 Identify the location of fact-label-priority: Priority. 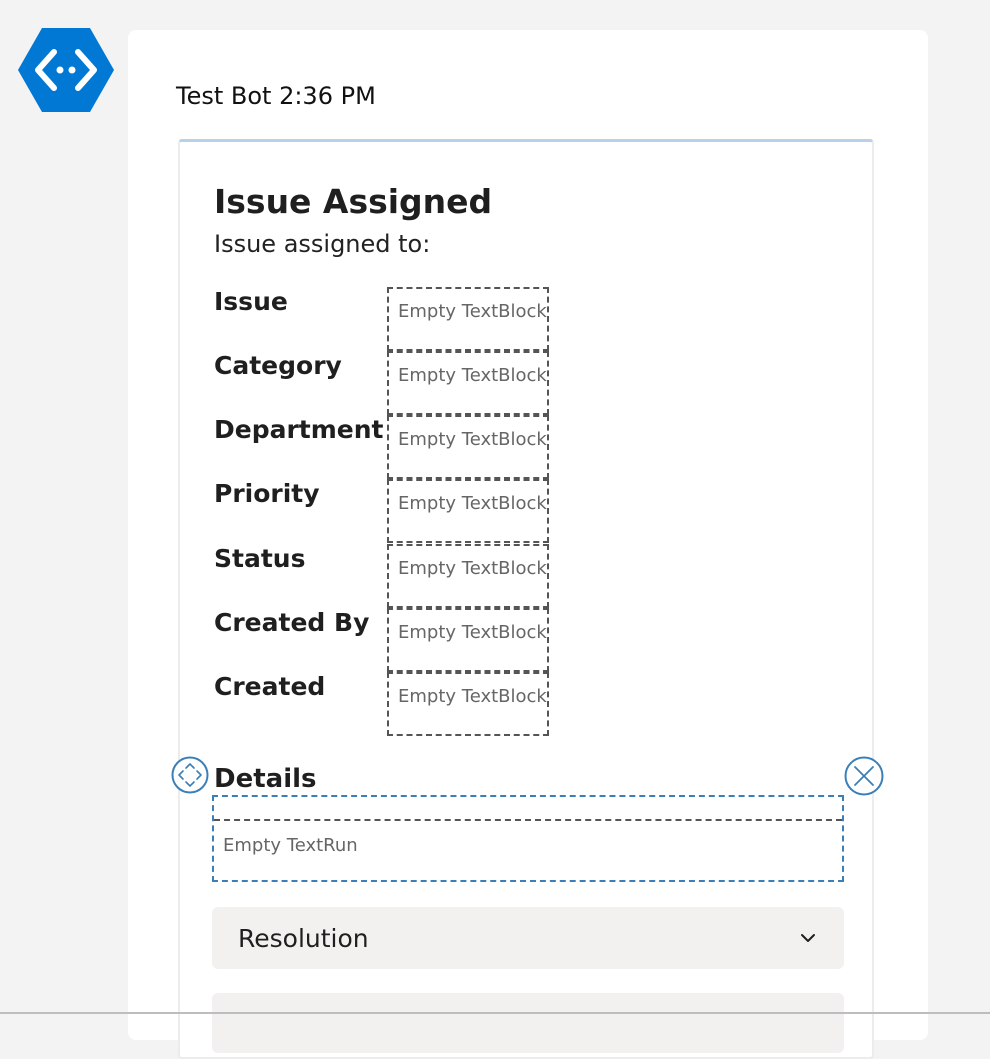
(267, 493).